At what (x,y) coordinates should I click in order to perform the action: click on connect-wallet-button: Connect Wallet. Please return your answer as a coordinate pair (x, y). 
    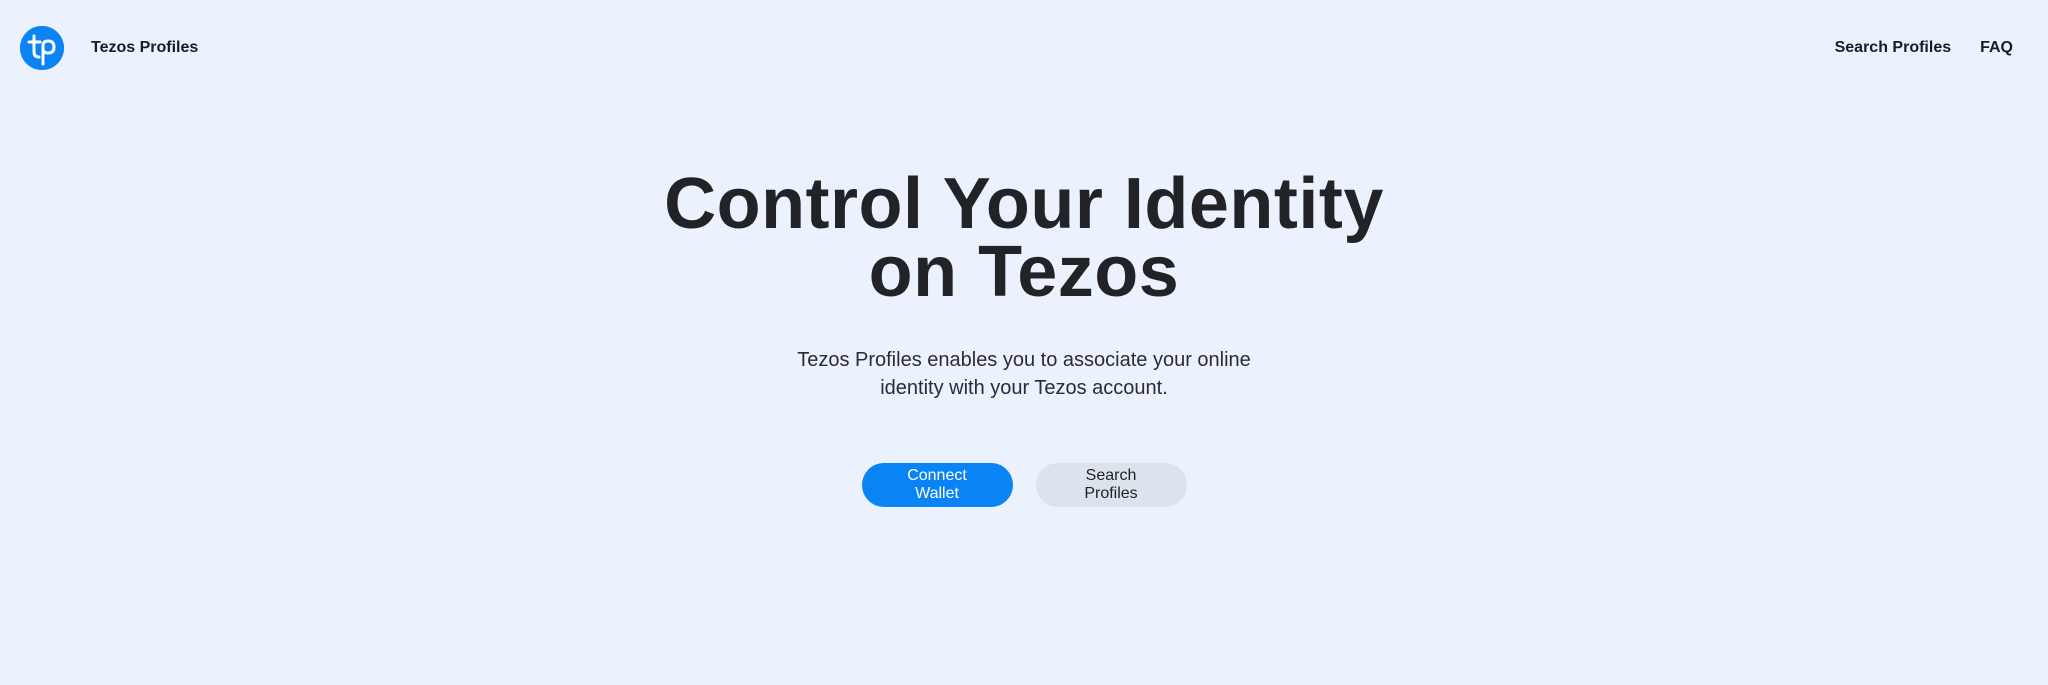
    Looking at the image, I should click on (937, 485).